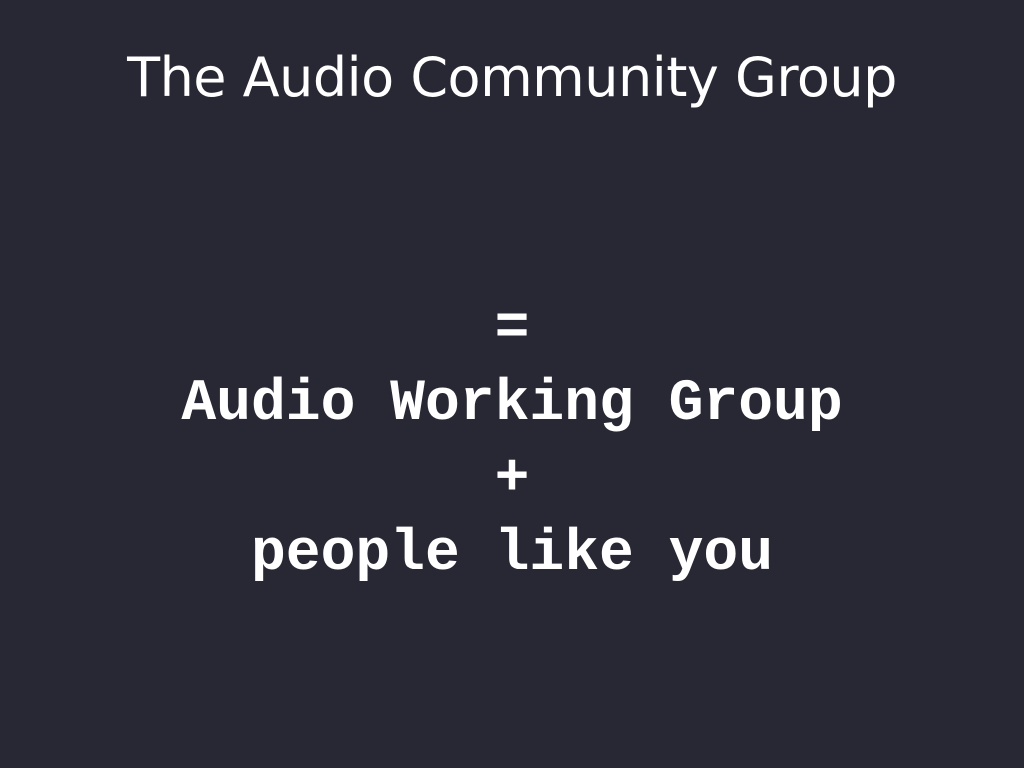 This screenshot has height=768, width=1024. Describe the element at coordinates (512, 404) in the screenshot. I see `audio-working-group-line: Audio Working Group` at that location.